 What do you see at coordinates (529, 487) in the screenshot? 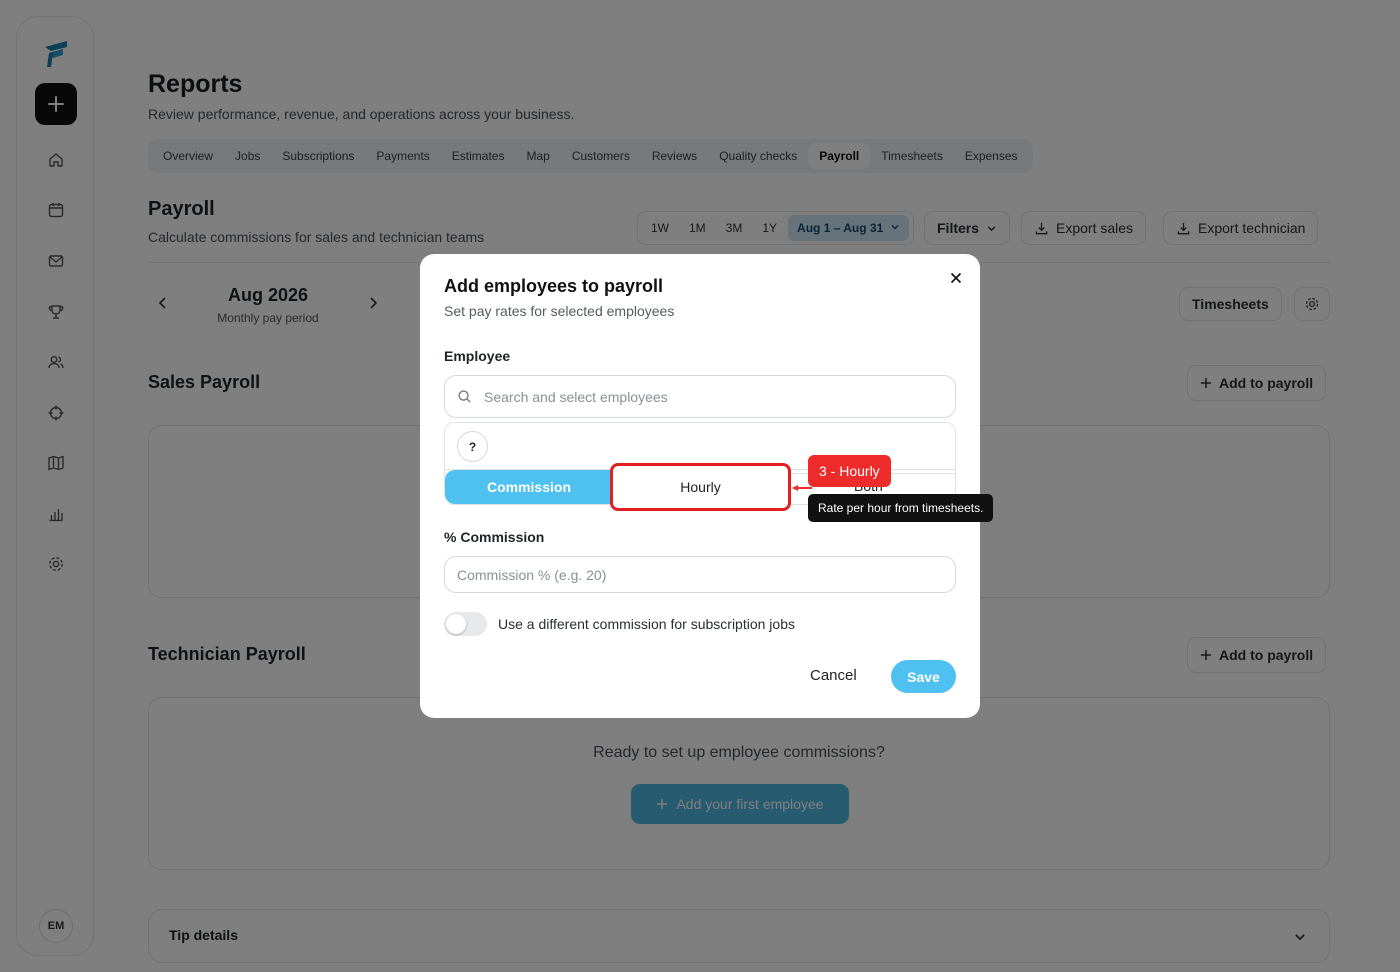
I see `pay-type-commission: Commission` at bounding box center [529, 487].